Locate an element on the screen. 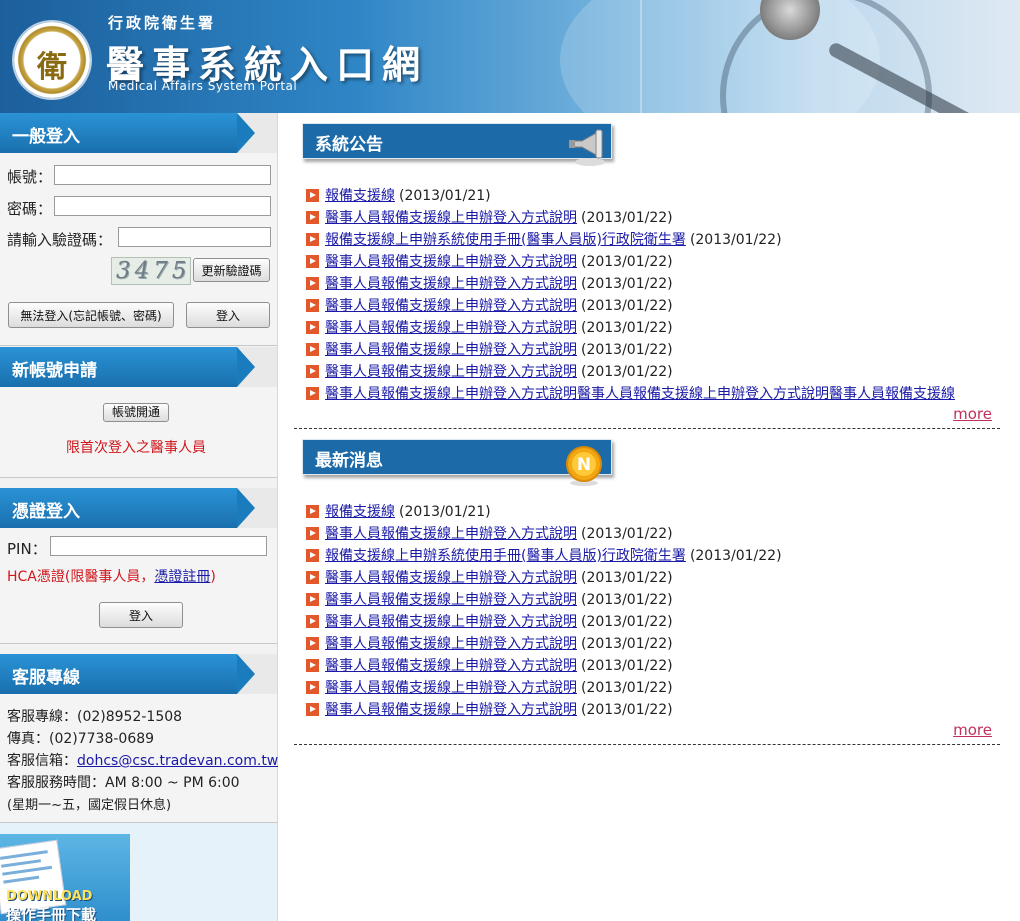  cert-note: HCA憑證(限醫事人員，憑證註冊) is located at coordinates (111, 576).